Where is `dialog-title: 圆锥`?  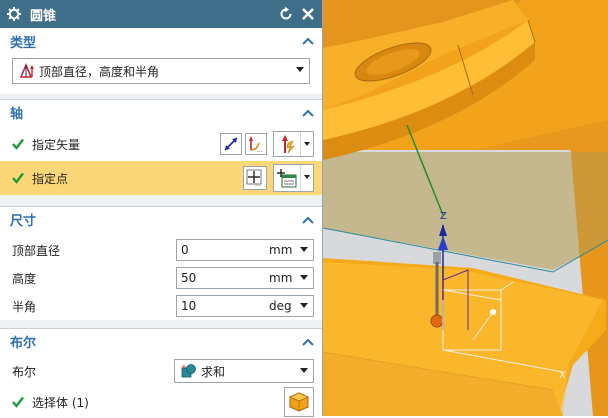 dialog-title: 圆锥 is located at coordinates (43, 16).